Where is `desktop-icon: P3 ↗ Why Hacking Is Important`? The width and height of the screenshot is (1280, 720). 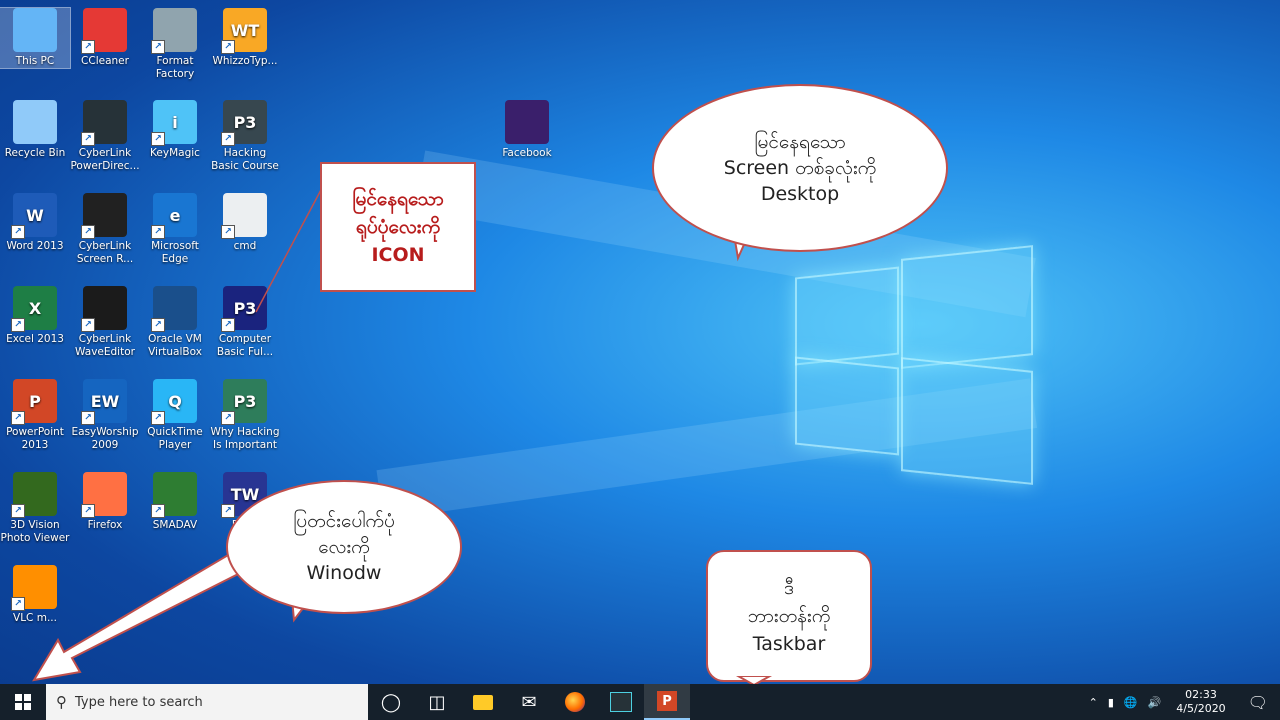 desktop-icon: P3 ↗ Why Hacking Is Important is located at coordinates (245, 415).